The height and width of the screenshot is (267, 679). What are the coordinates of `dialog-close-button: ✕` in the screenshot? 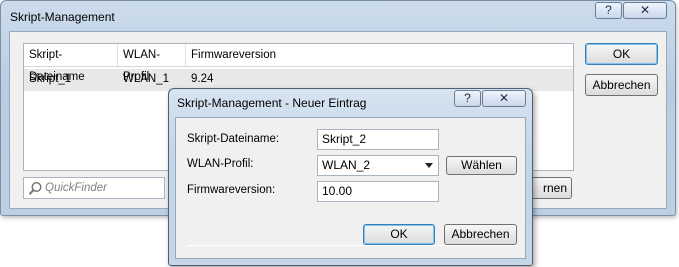 It's located at (504, 98).